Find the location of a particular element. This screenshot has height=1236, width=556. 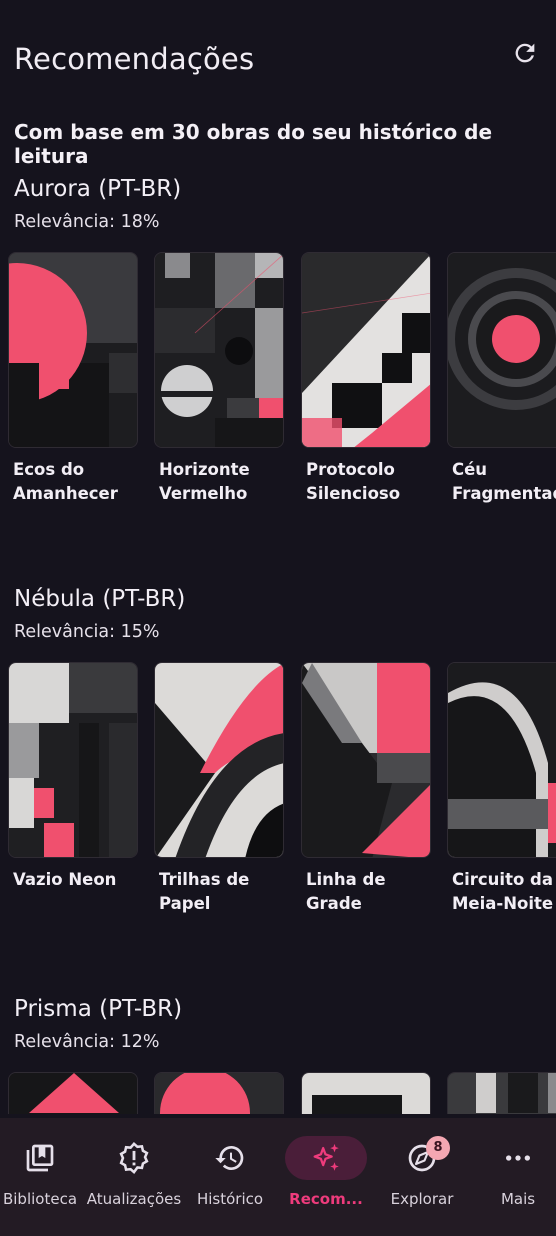

nav-item-explorar: 8 Explorar is located at coordinates (422, 1177).